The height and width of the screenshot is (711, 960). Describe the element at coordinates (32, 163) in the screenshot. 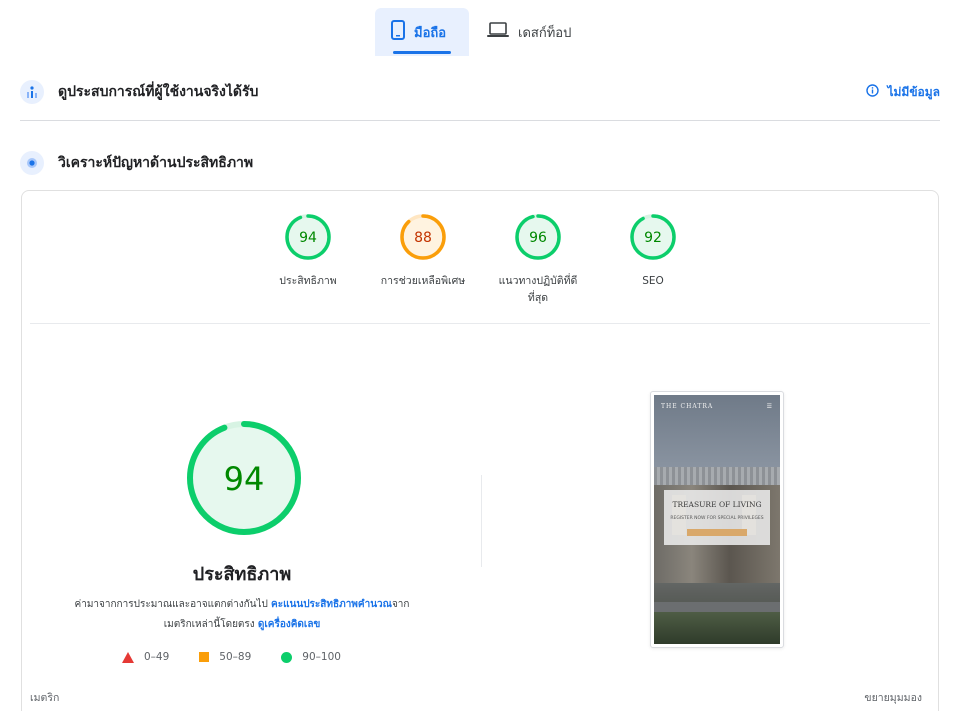

I see `lighthouse-icon` at that location.